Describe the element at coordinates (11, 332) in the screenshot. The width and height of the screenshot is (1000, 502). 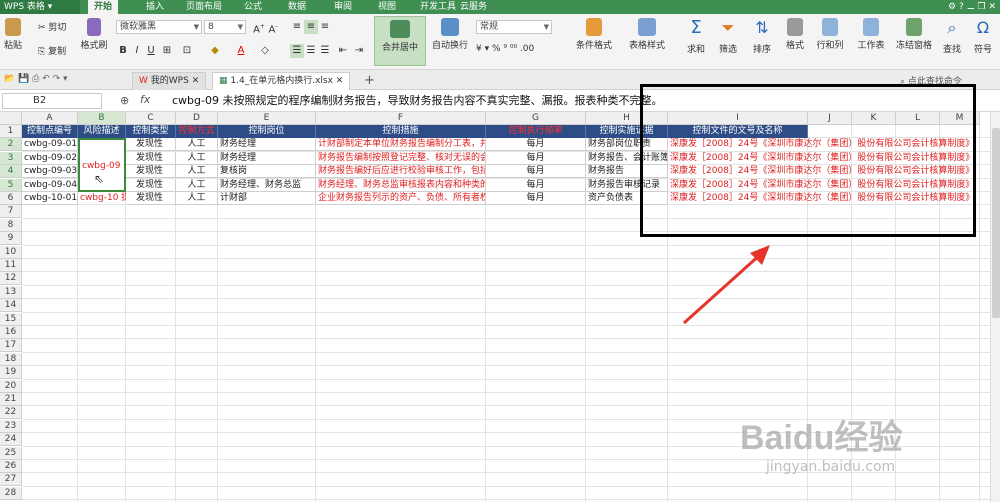
I see `row-header-16: 16` at that location.